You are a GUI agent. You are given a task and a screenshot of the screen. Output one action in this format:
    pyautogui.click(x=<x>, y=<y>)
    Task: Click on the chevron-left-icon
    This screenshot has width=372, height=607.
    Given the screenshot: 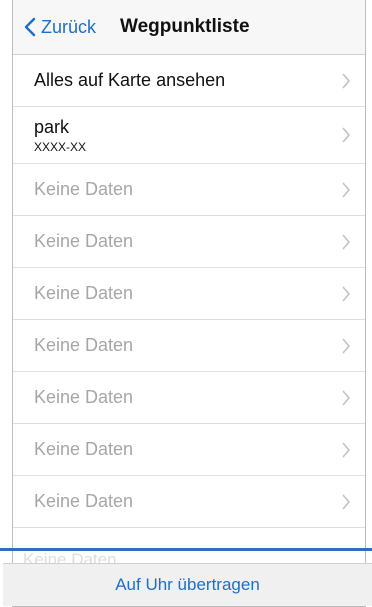 What is the action you would take?
    pyautogui.click(x=30, y=27)
    